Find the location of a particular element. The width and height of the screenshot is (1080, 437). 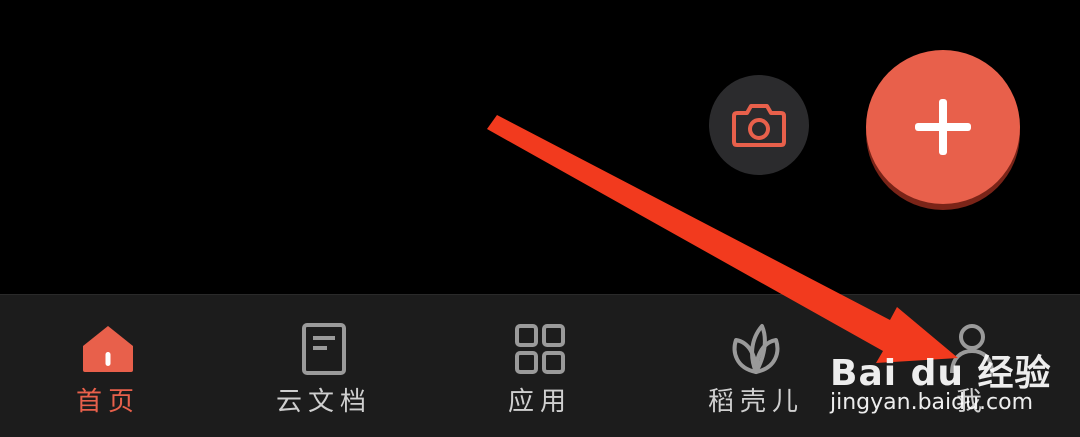

grid-icon is located at coordinates (540, 349).